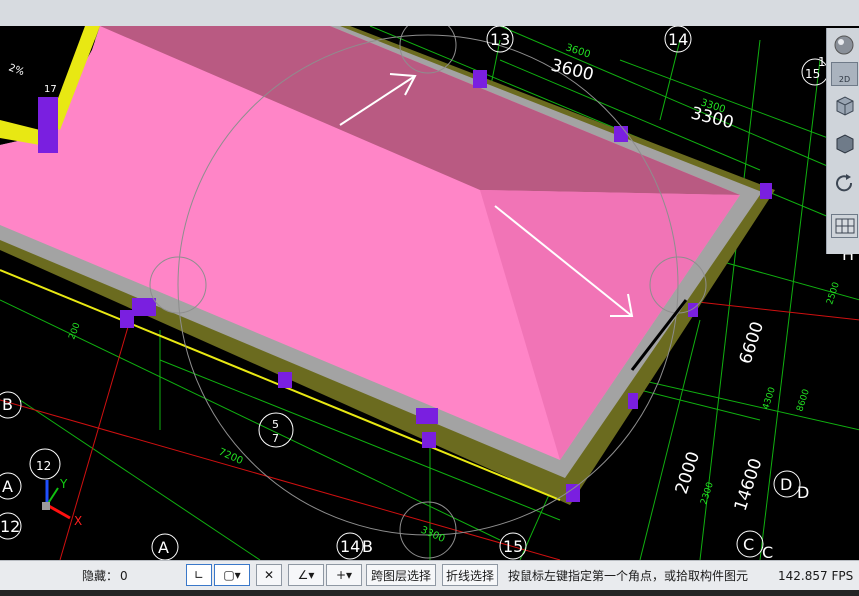 Image resolution: width=859 pixels, height=596 pixels. What do you see at coordinates (678, 39) in the screenshot?
I see `axis-label-14: 14` at bounding box center [678, 39].